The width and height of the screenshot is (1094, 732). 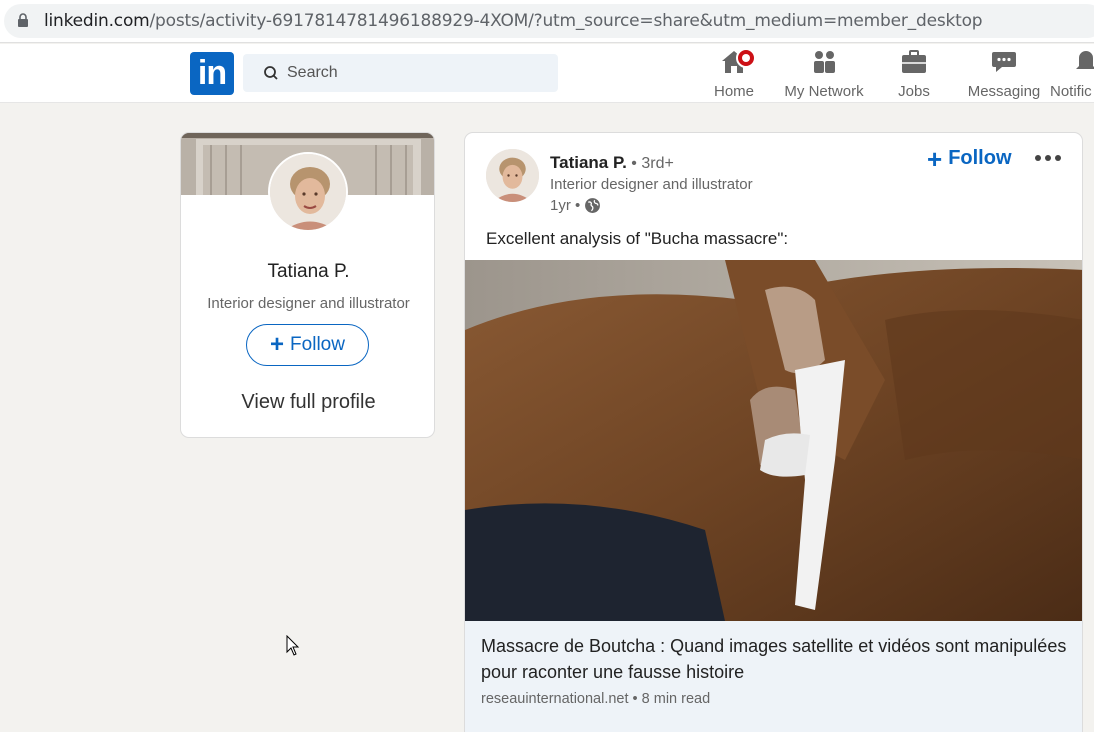 I want to click on post-author: Tatiana P. • 3rd+, so click(x=612, y=163).